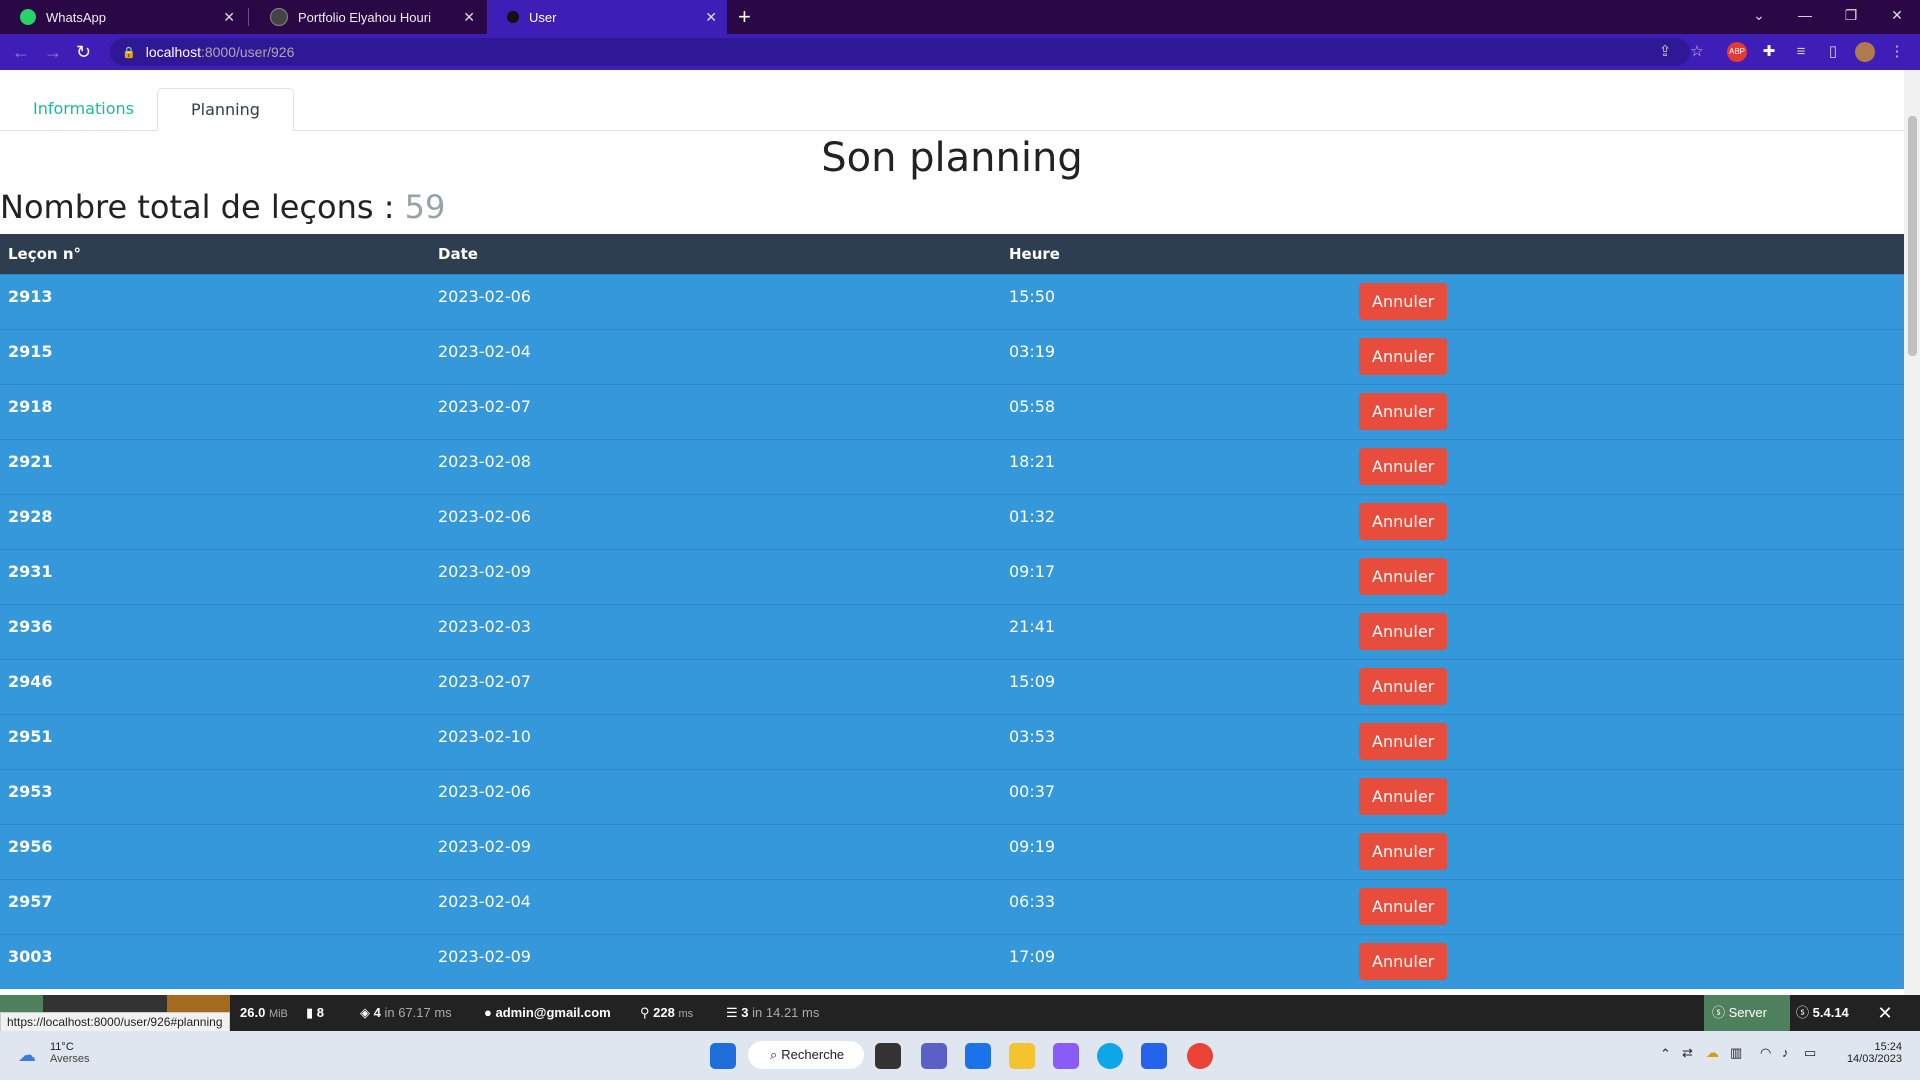  I want to click on edge-icon, so click(1110, 1056).